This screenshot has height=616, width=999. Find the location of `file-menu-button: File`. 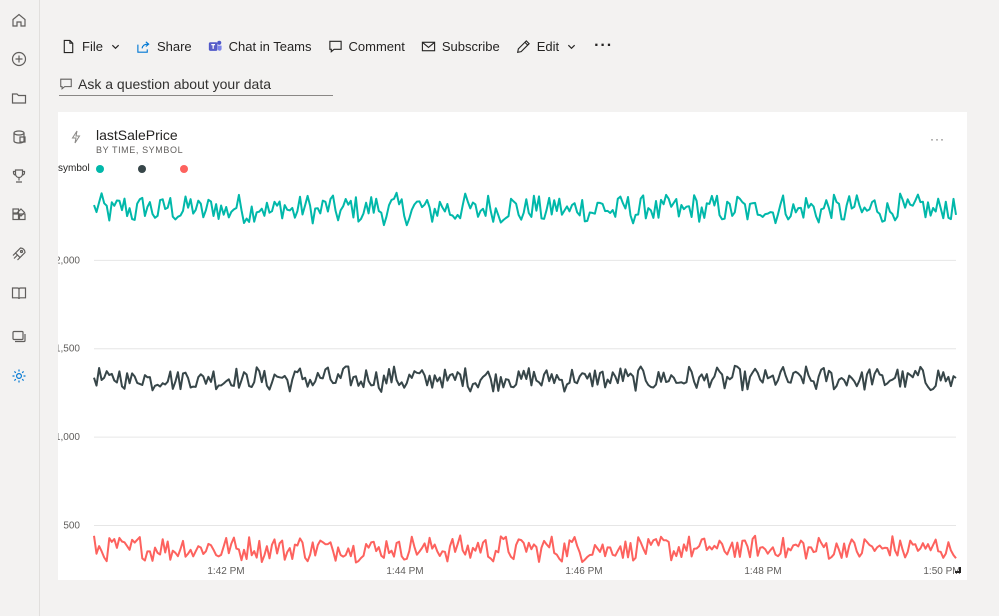

file-menu-button: File is located at coordinates (90, 46).